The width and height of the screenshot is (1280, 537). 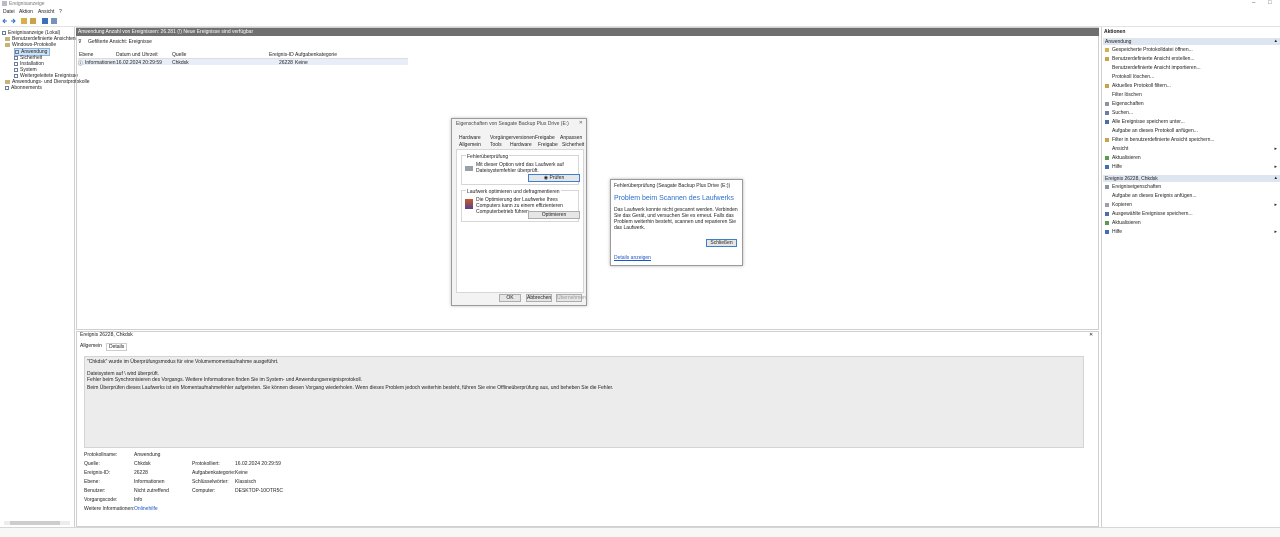 I want to click on tab-freigabe: Freigabe, so click(x=548, y=145).